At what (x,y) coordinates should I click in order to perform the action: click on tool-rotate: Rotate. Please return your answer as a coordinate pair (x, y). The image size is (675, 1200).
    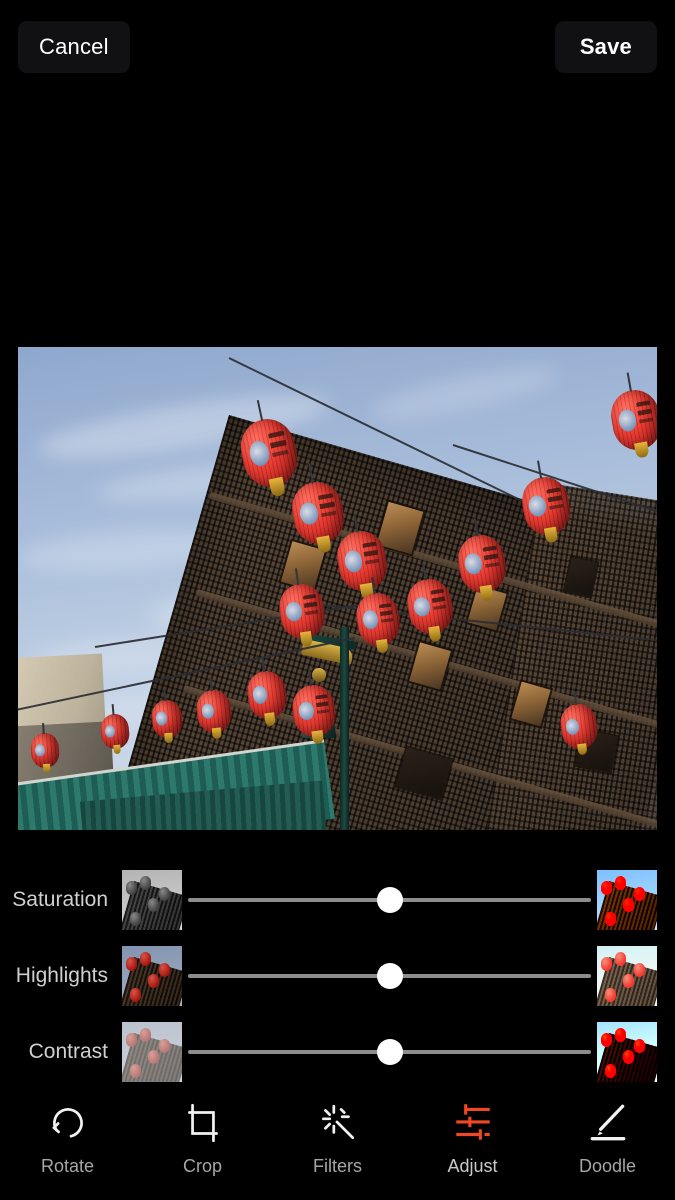
    Looking at the image, I should click on (67, 1138).